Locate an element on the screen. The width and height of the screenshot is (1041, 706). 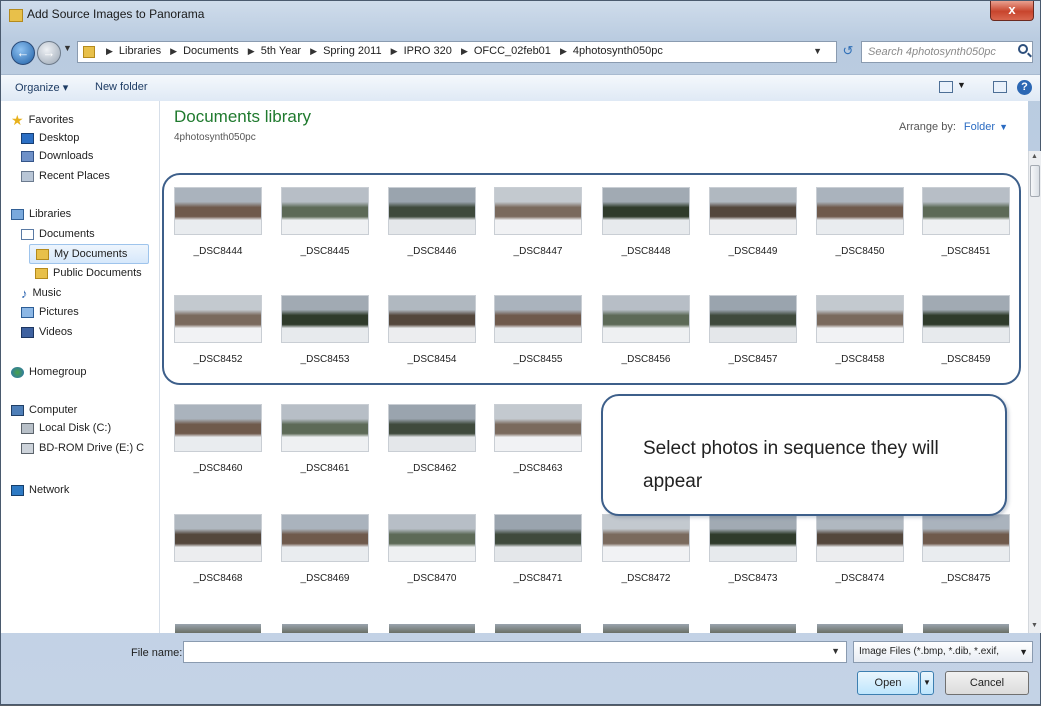
file-type-select: Image Files (*.bmp, *.dib, *.exif, ▼ is located at coordinates (943, 652).